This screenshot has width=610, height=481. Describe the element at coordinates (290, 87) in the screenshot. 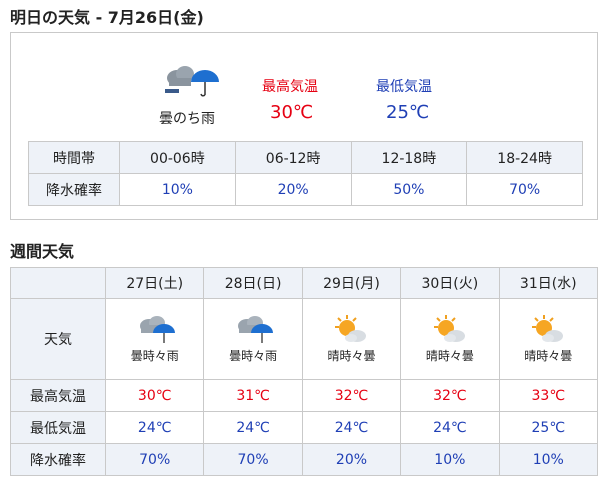

I see `tomorrow-high-label: 最高気温` at that location.